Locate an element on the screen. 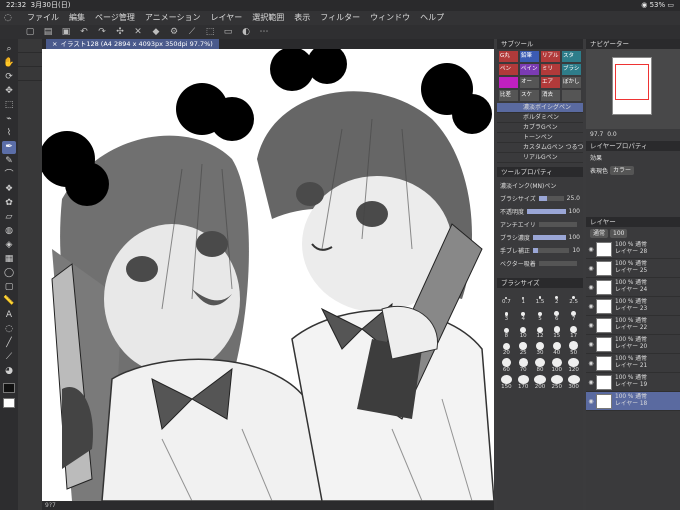  menu-help: ヘルプ is located at coordinates (432, 18).